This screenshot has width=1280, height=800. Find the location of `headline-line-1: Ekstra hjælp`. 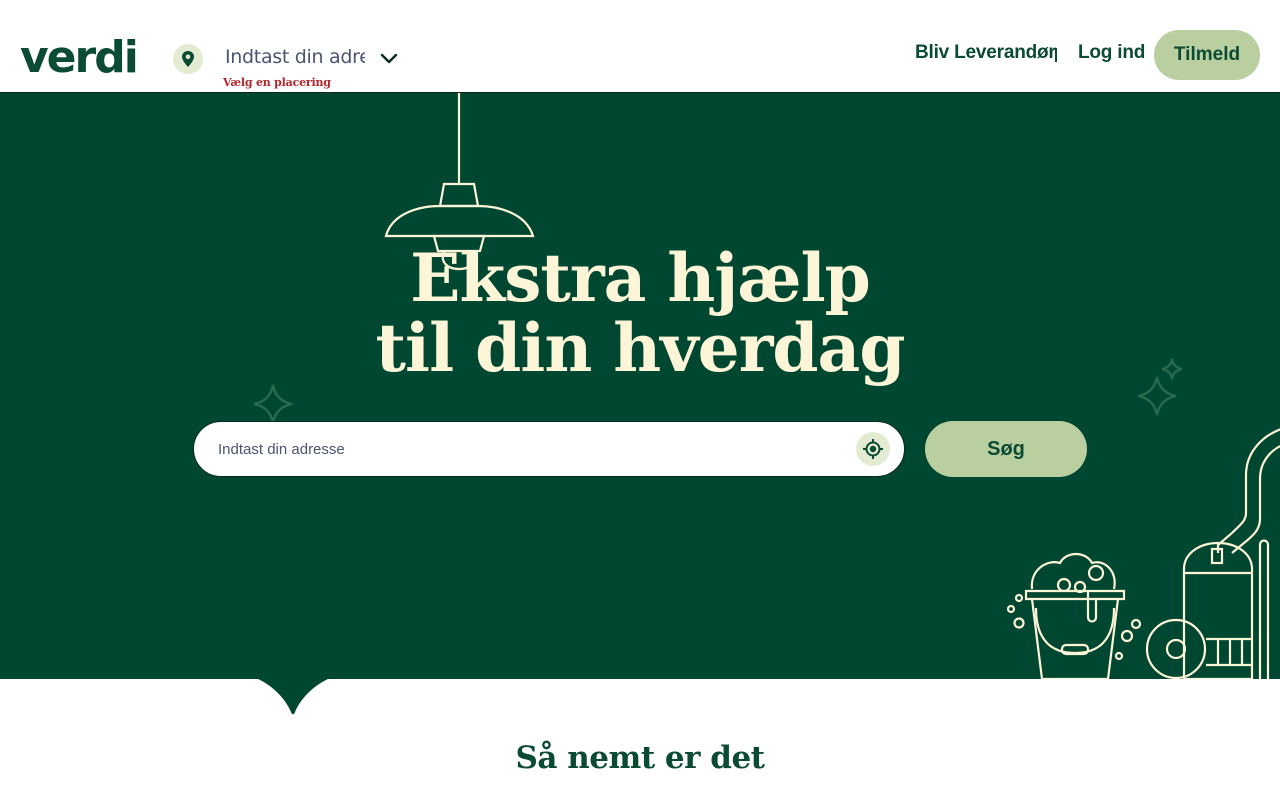

headline-line-1: Ekstra hjælp is located at coordinates (640, 278).